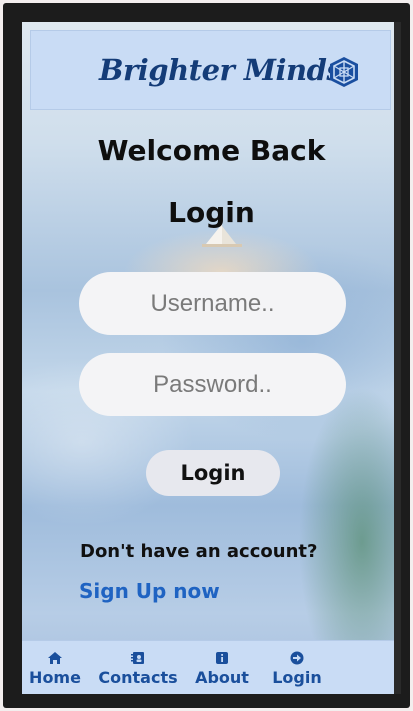 The width and height of the screenshot is (413, 711). What do you see at coordinates (397, 358) in the screenshot?
I see `scrollbar` at bounding box center [397, 358].